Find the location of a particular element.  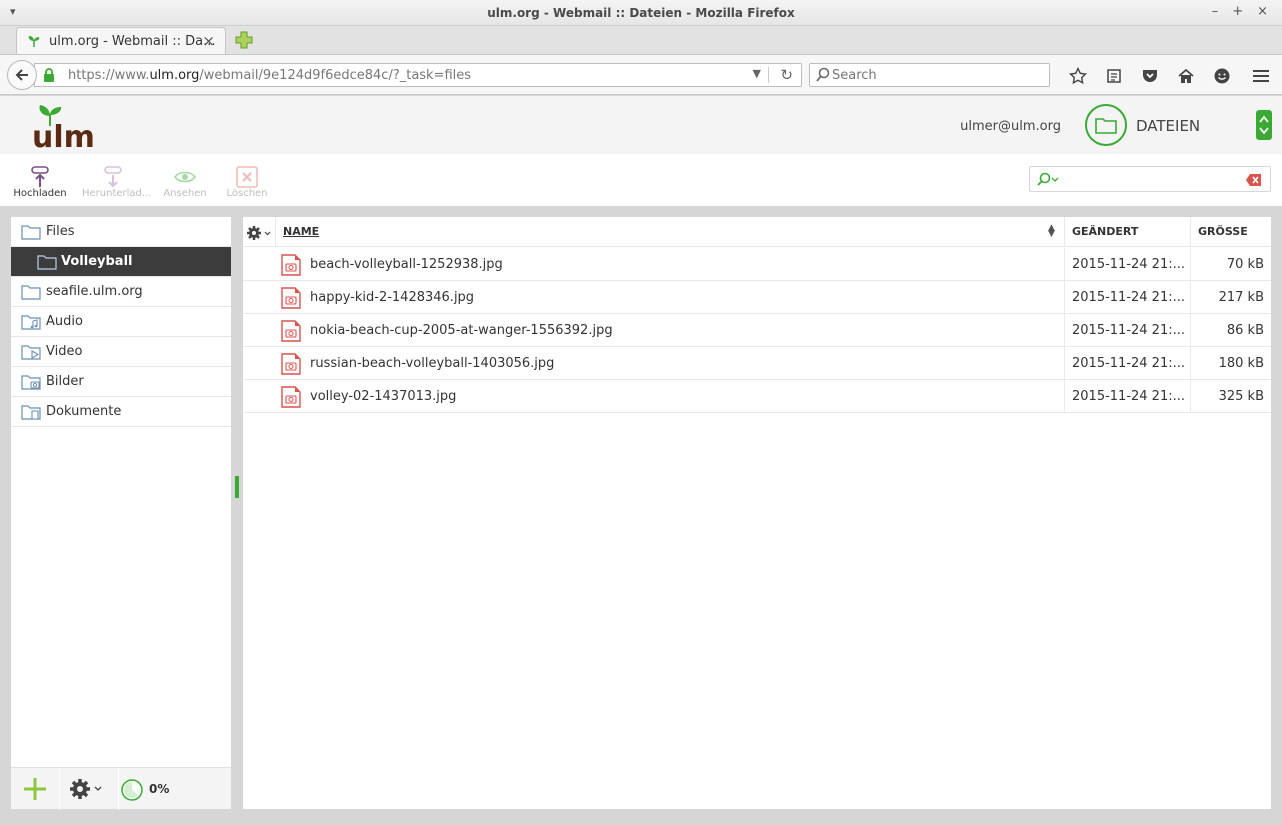

view-button: Ansehen is located at coordinates (185, 182).